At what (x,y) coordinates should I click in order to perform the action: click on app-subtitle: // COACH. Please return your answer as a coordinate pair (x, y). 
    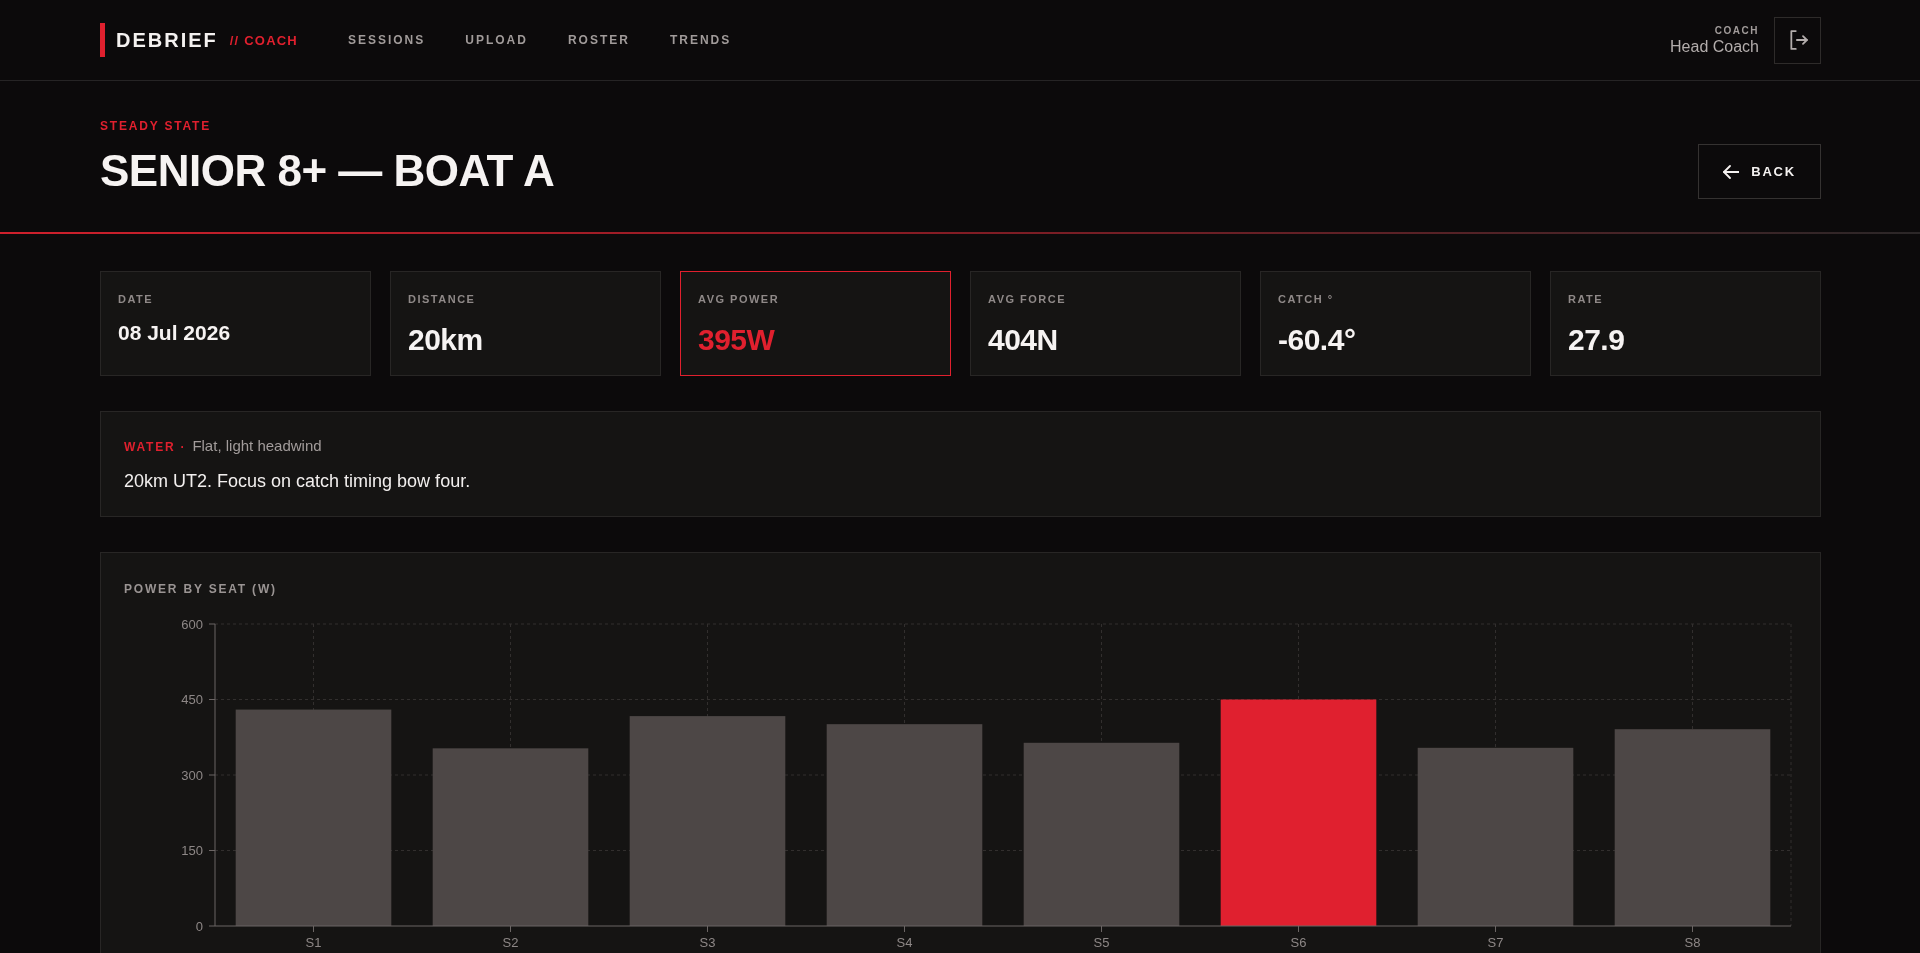
    Looking at the image, I should click on (263, 40).